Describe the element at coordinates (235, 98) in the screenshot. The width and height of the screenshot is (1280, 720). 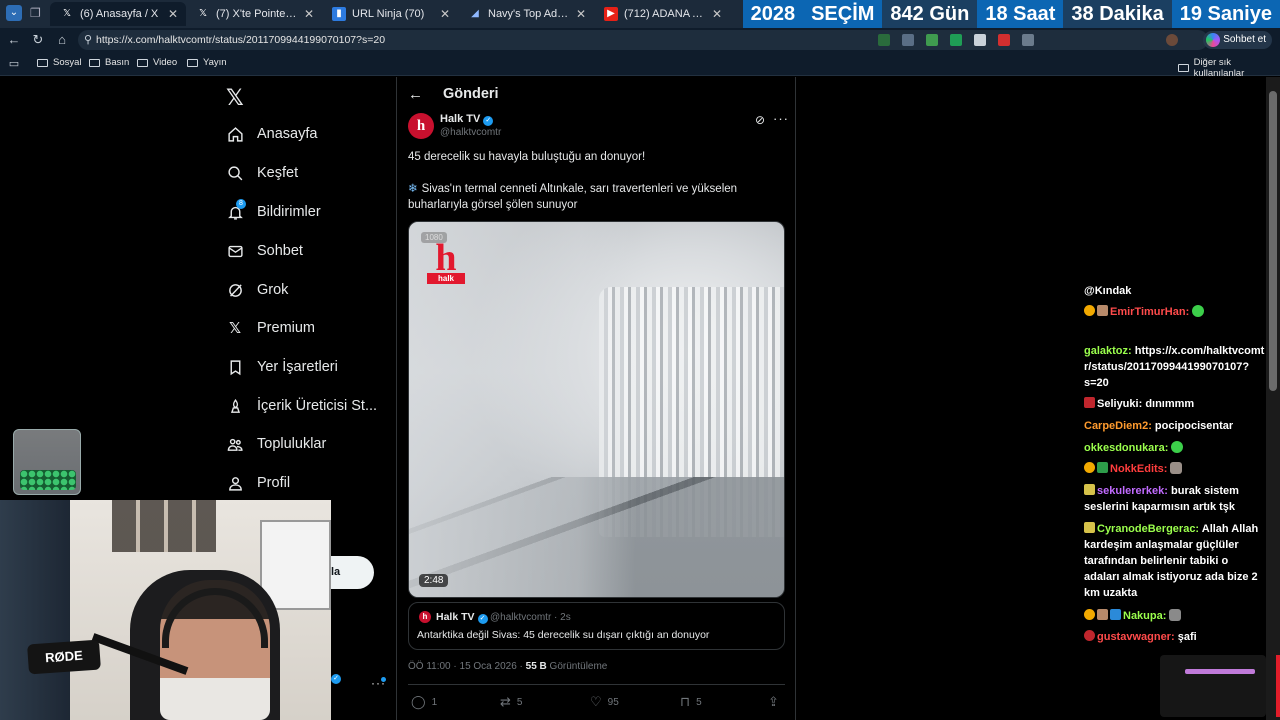
I see `x-logo-icon: 𝕏` at that location.